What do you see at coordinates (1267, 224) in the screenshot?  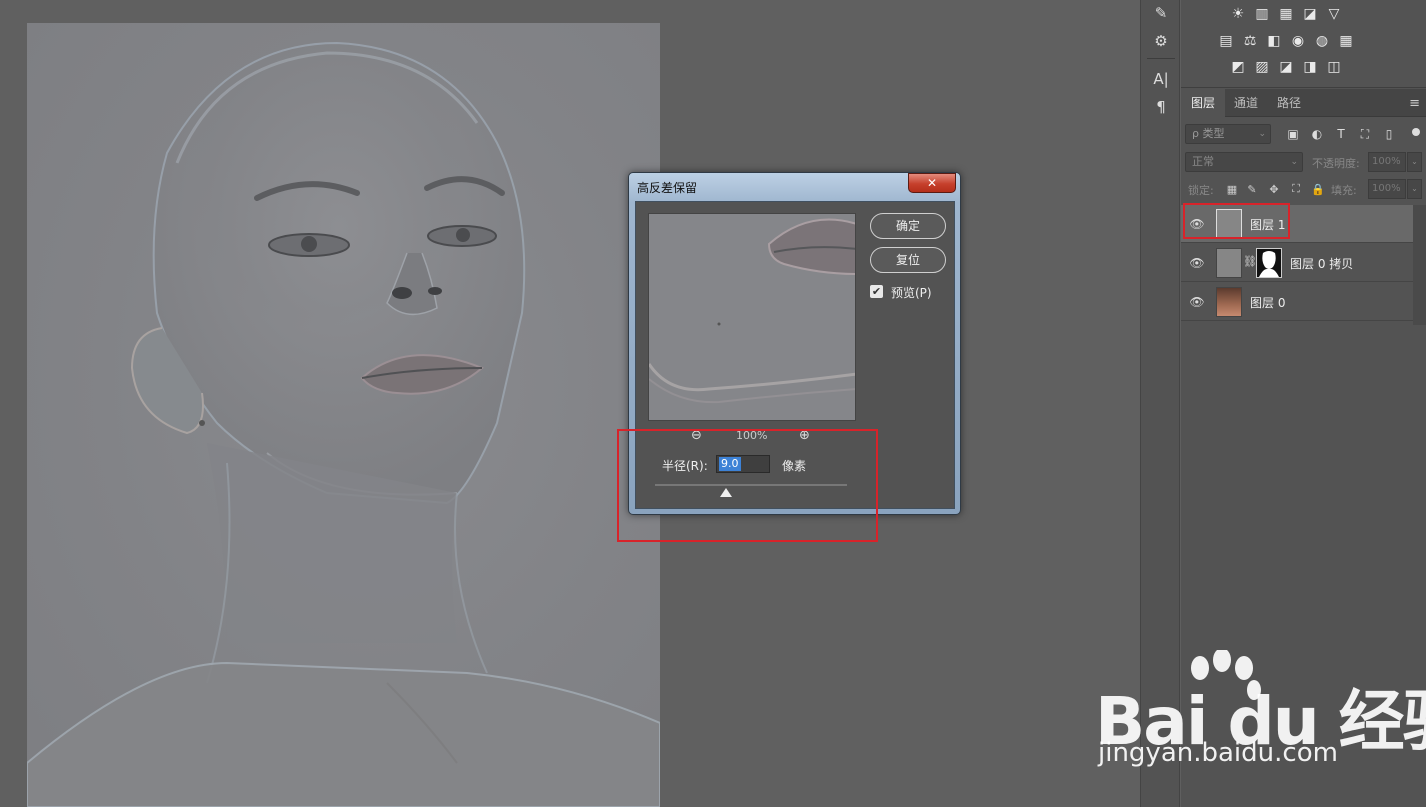 I see `layer-name: 图层 1` at bounding box center [1267, 224].